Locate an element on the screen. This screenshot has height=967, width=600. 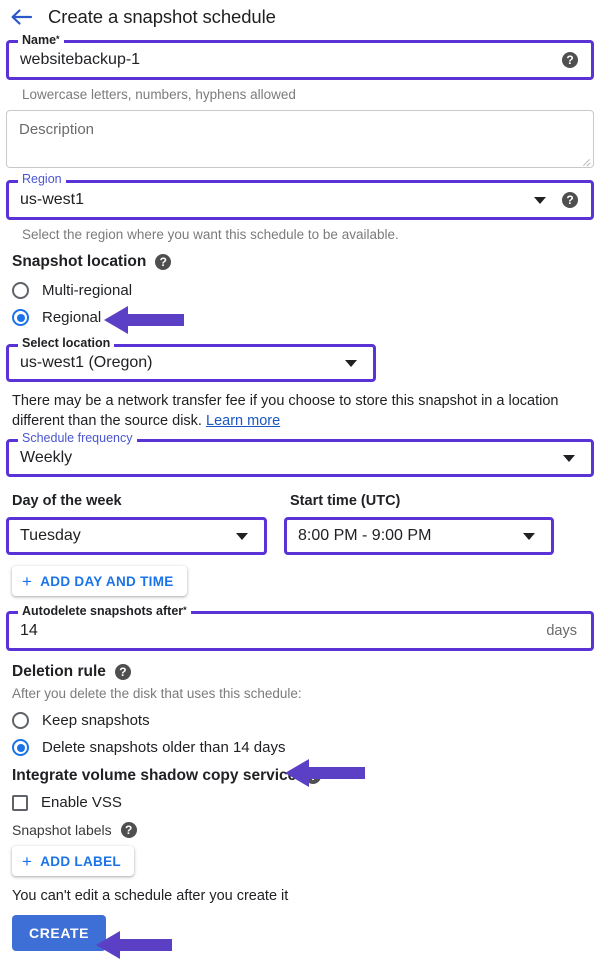
select-location-dropdown: Select location us-west1 (Oregon) is located at coordinates (191, 359).